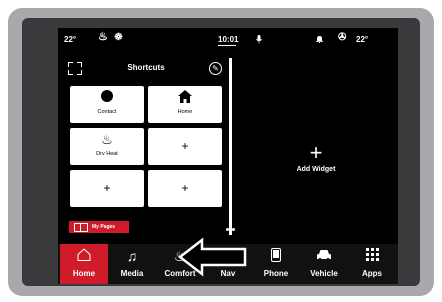 Image resolution: width=442 pixels, height=302 pixels. I want to click on temperature-right: 22°, so click(362, 39).